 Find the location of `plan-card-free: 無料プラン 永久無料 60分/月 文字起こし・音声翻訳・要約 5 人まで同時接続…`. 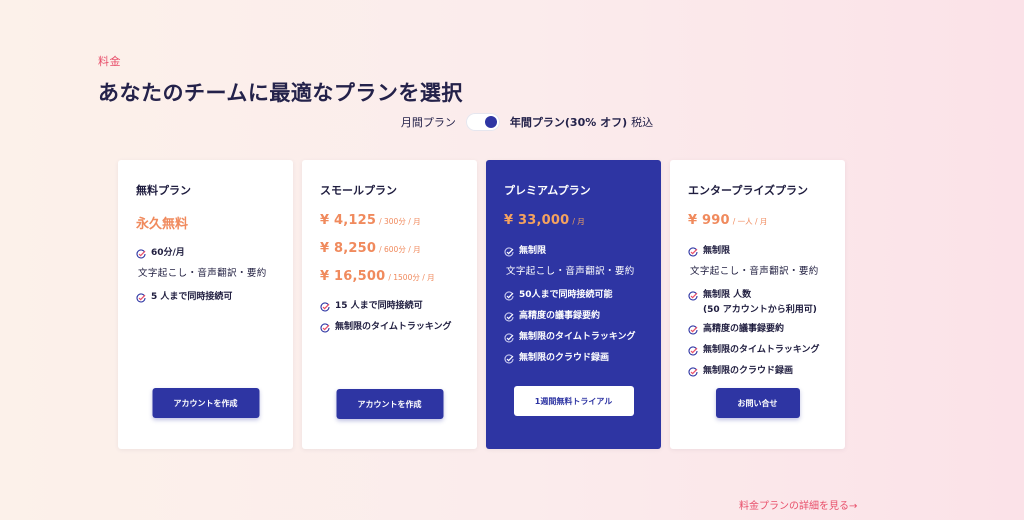

plan-card-free: 無料プラン 永久無料 60分/月 文字起こし・音声翻訳・要約 5 人まで同時接続… is located at coordinates (205, 304).